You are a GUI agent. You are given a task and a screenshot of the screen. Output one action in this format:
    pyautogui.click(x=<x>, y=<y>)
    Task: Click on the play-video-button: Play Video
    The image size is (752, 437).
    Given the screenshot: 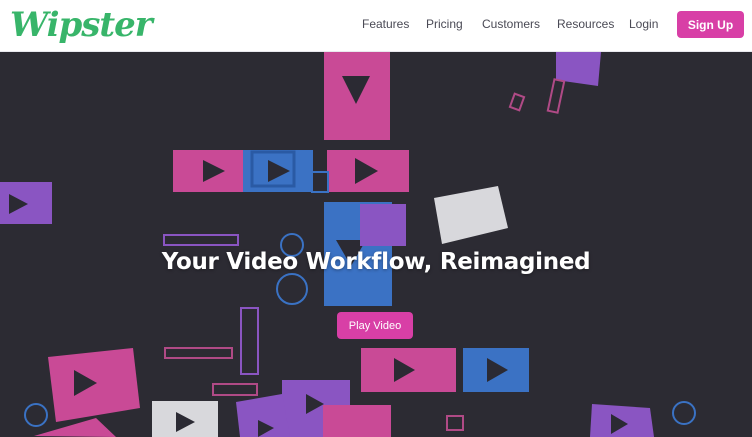 What is the action you would take?
    pyautogui.click(x=375, y=325)
    